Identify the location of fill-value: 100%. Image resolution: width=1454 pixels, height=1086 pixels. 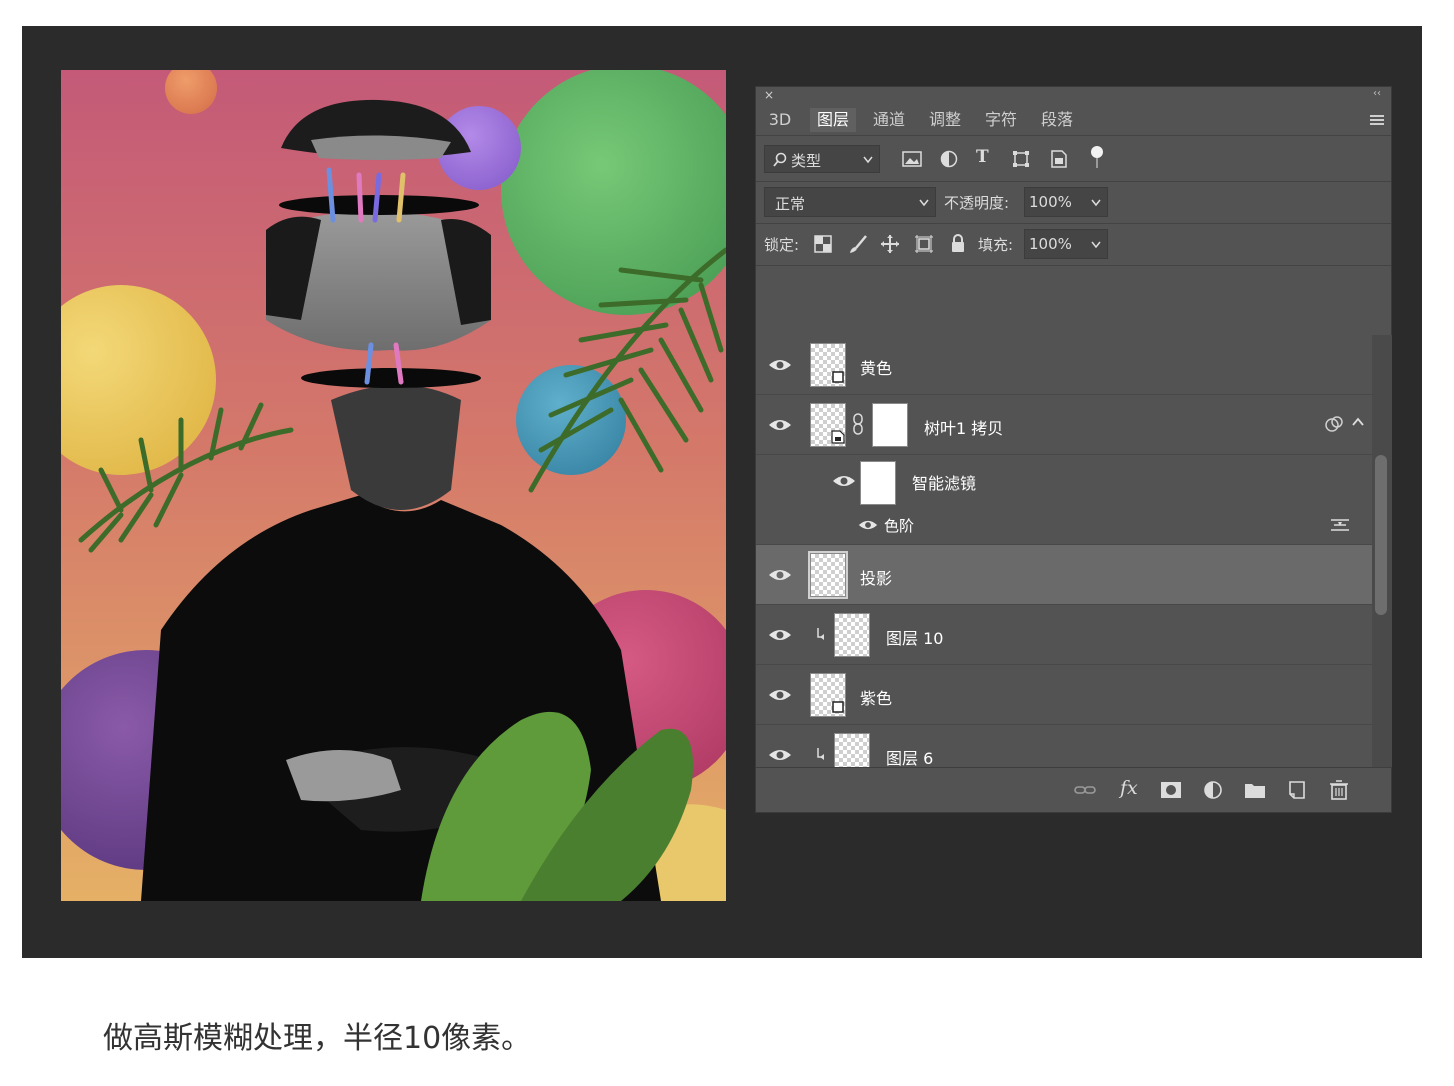
(1050, 244).